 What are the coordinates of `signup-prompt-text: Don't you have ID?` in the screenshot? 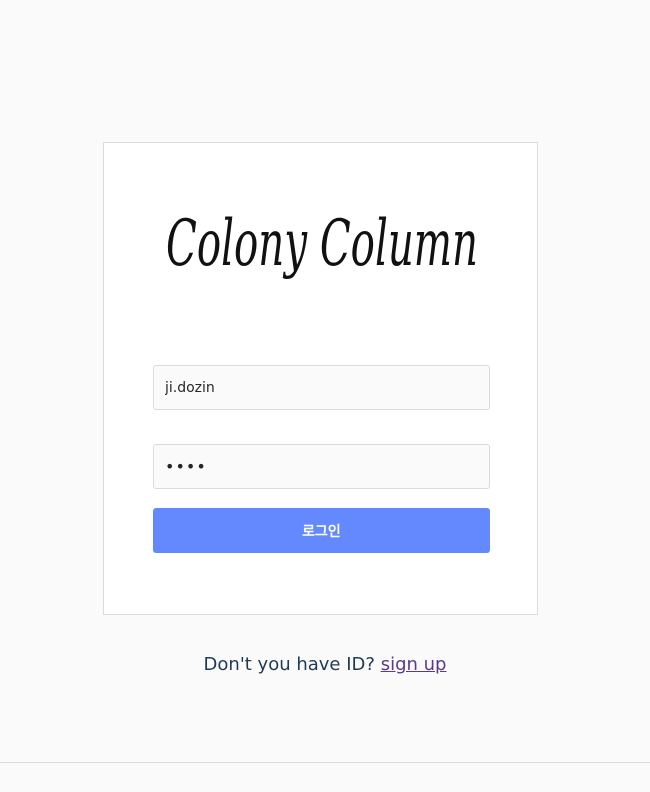 It's located at (289, 664).